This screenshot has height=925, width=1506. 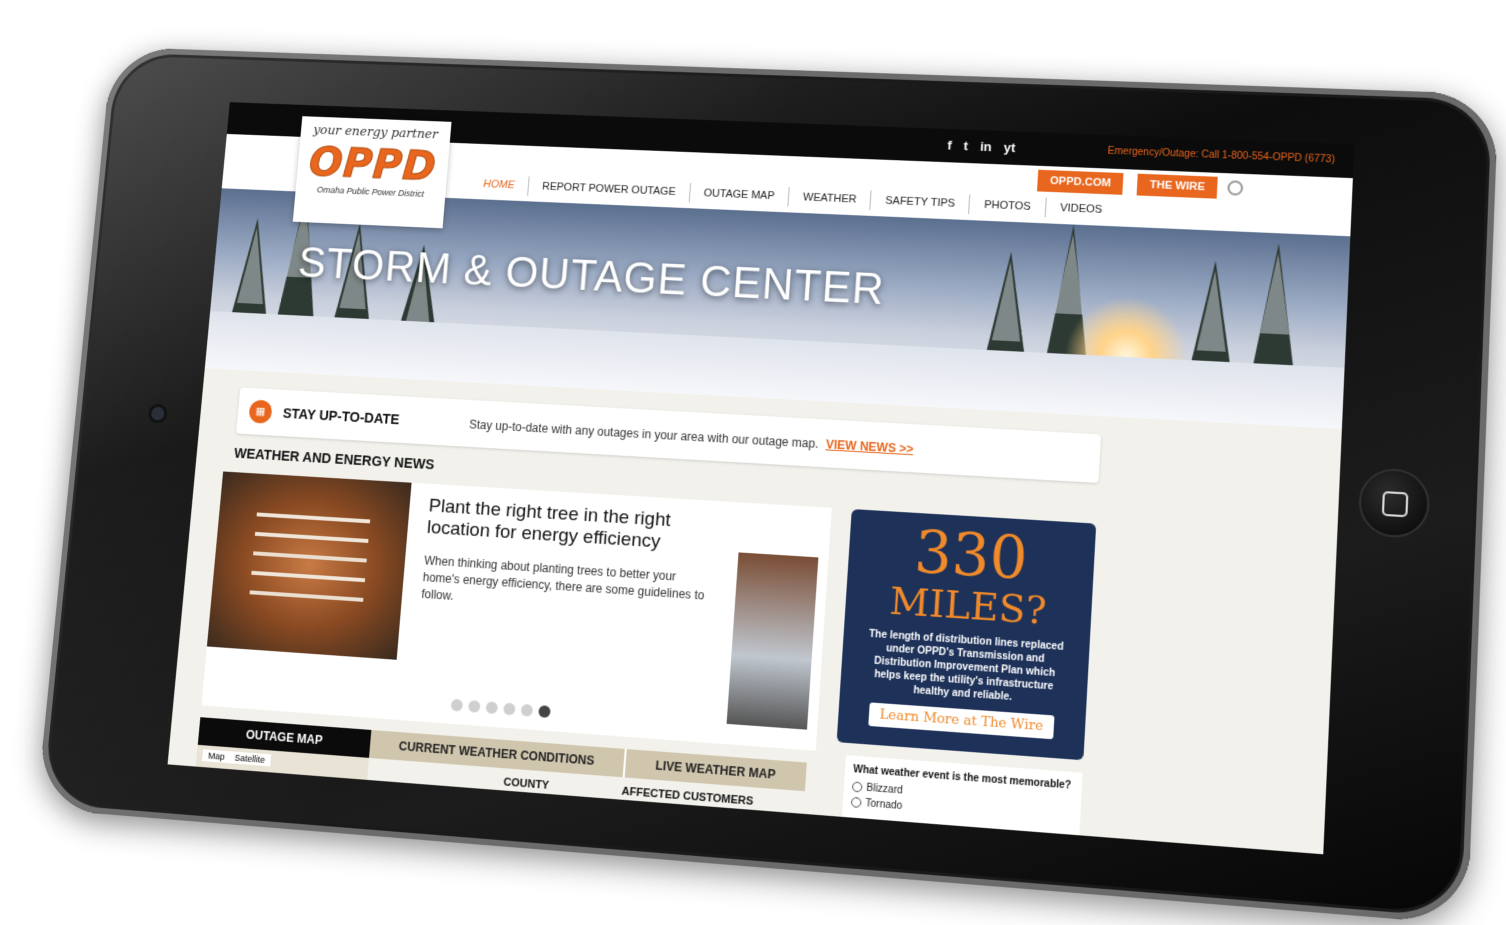 What do you see at coordinates (1127, 184) in the screenshot?
I see `header-buttons: OPPD.COM THE WIRE` at bounding box center [1127, 184].